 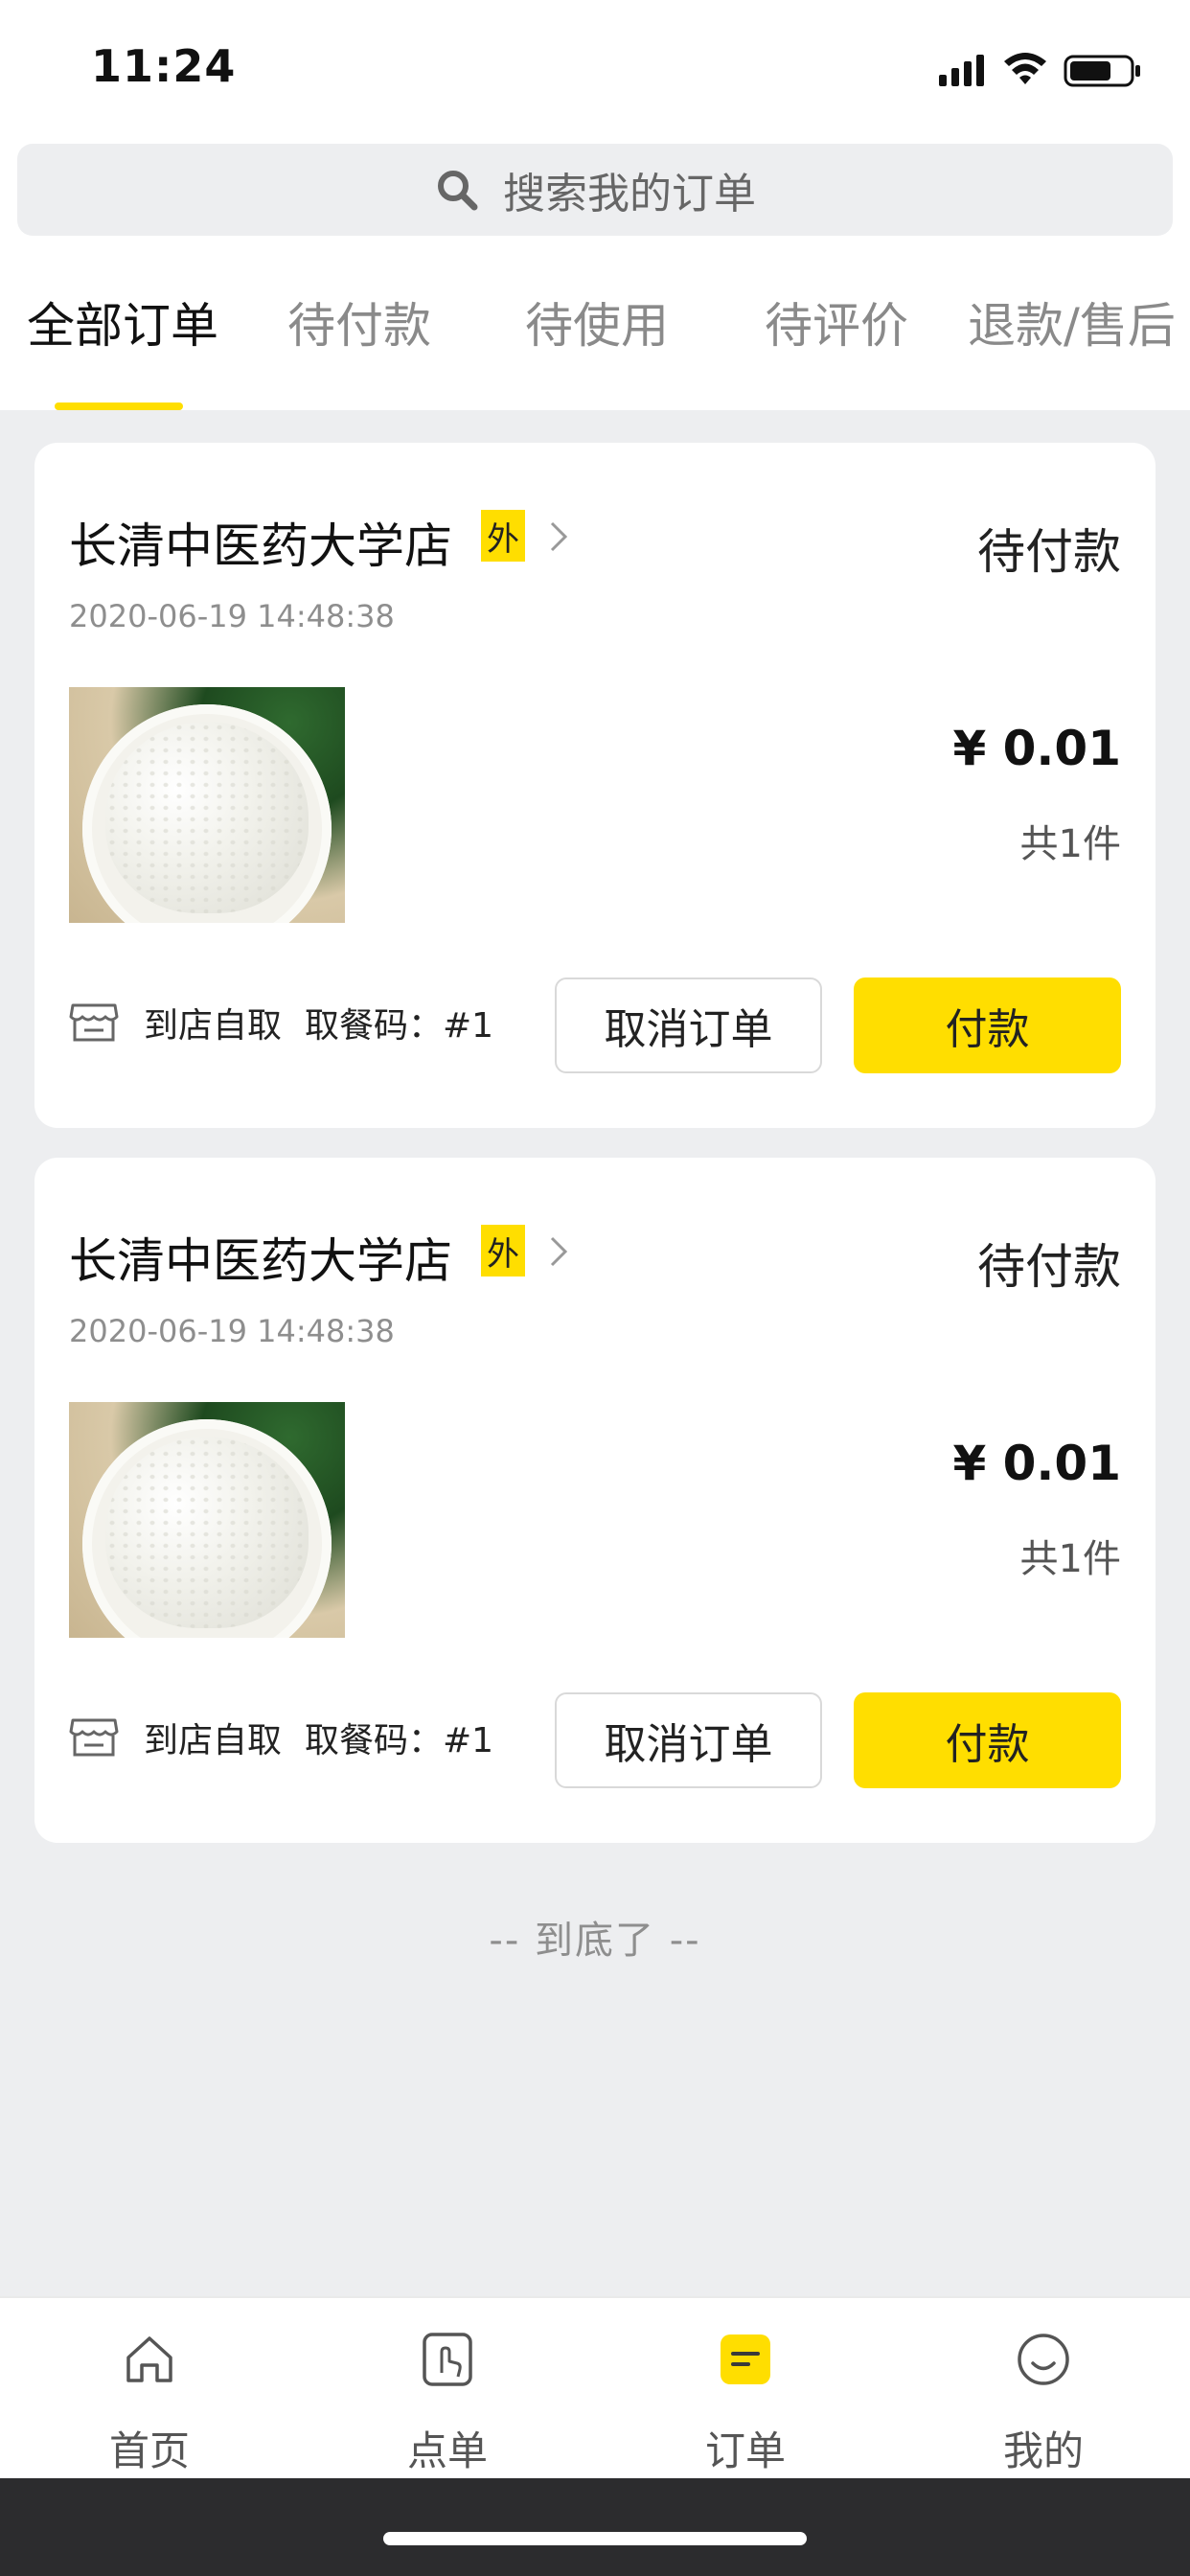 I want to click on order-tabs: 全部订单 待付款 待使用 待评价 退款/售后, so click(x=595, y=335).